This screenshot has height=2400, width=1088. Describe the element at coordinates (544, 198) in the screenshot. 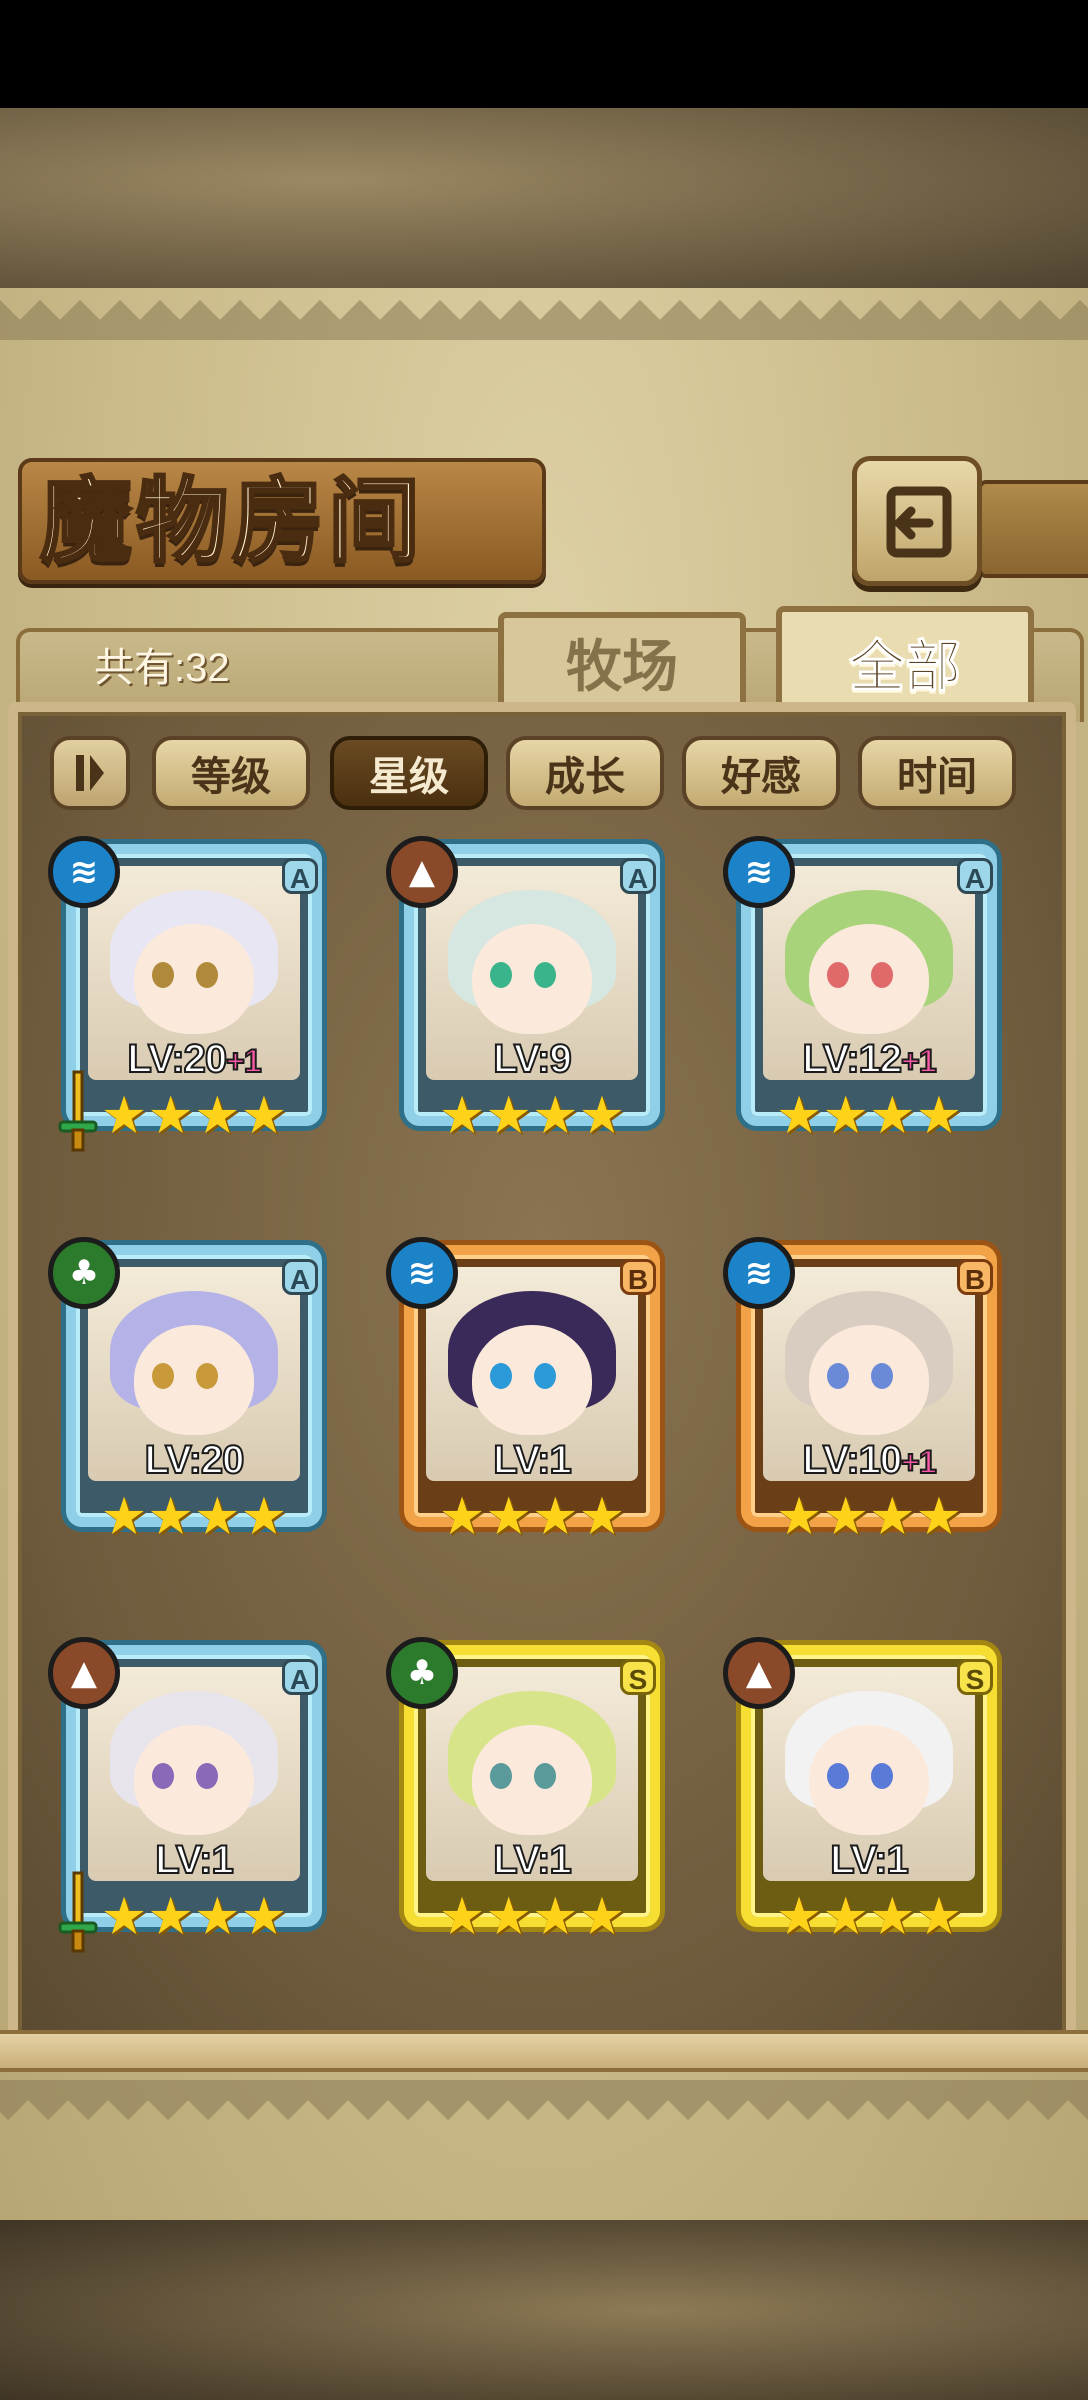

I see `map-background-top` at that location.